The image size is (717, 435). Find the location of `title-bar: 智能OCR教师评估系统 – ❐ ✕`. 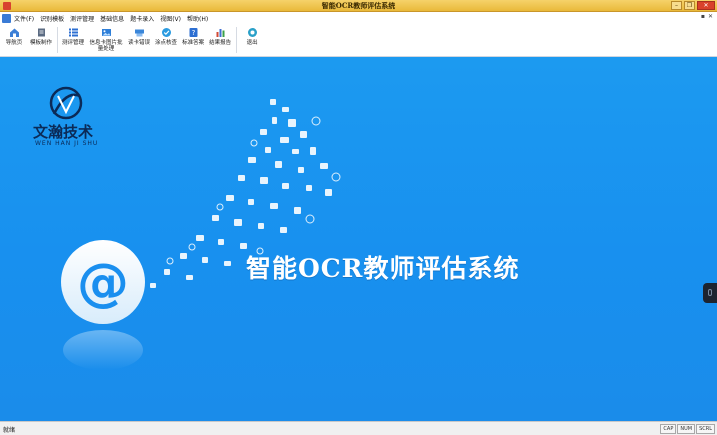

title-bar: 智能OCR教师评估系统 – ❐ ✕ is located at coordinates (358, 6).